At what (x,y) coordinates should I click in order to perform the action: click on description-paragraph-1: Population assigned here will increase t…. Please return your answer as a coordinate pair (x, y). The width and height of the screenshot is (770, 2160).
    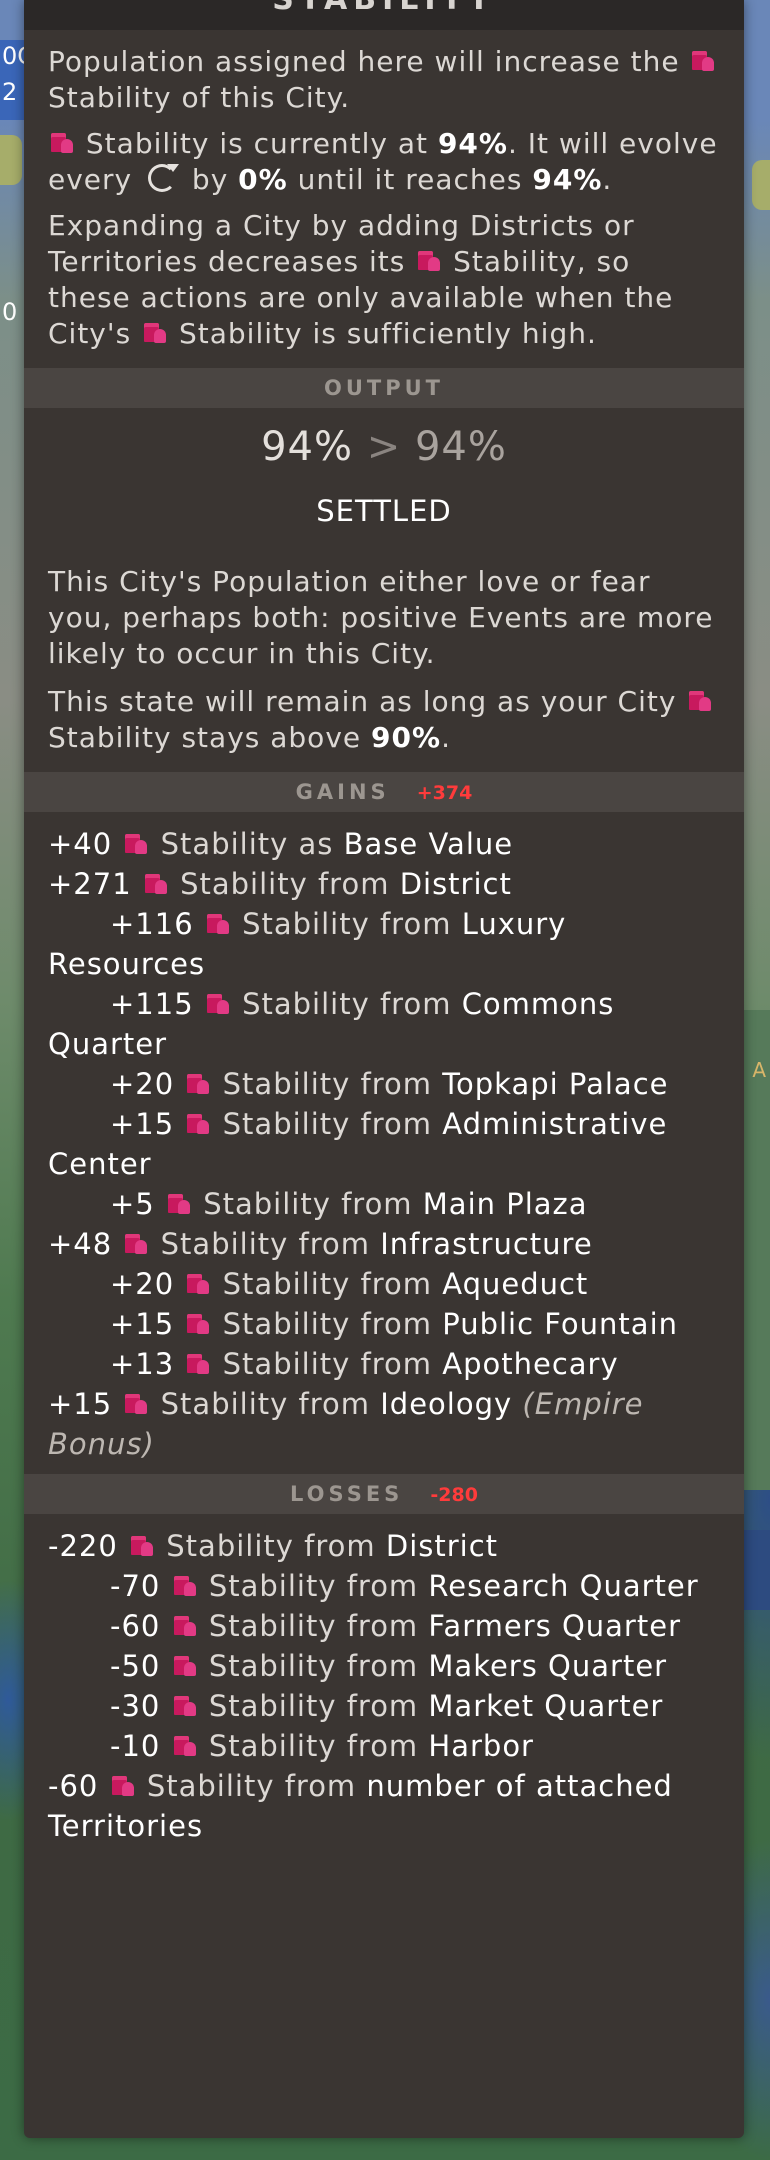
    Looking at the image, I should click on (384, 80).